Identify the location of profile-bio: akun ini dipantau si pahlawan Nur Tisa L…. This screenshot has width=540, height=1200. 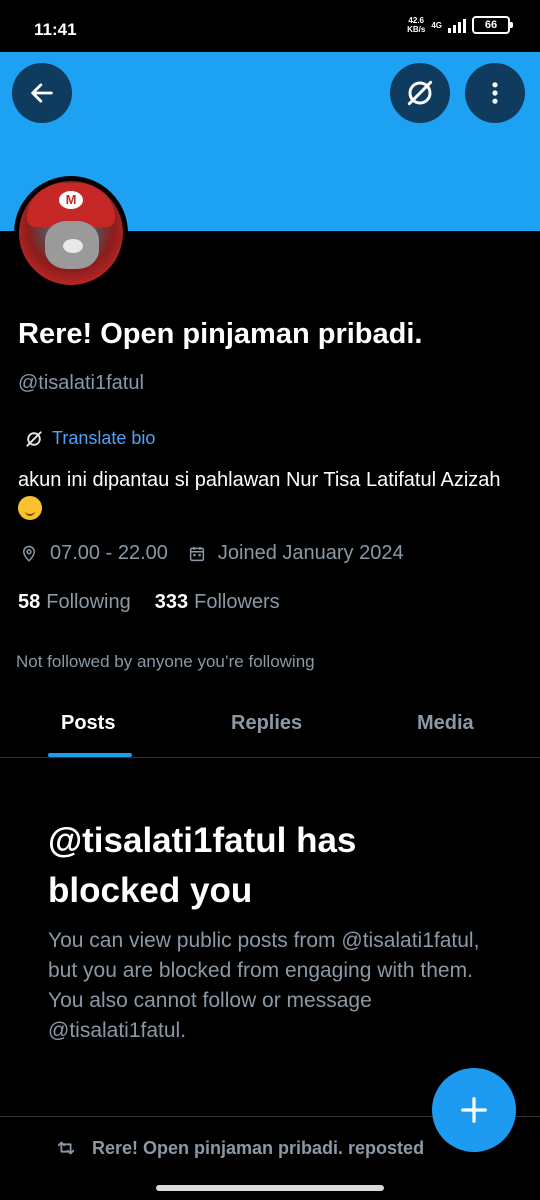
(273, 495).